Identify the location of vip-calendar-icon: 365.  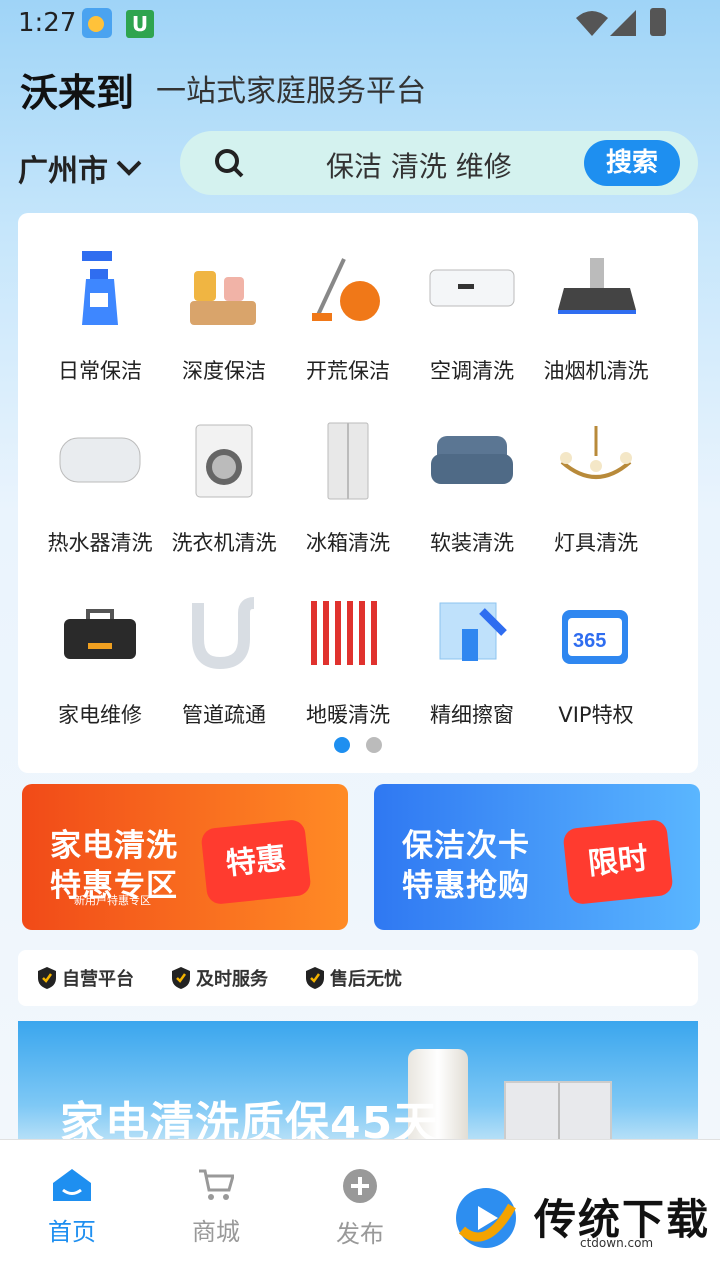
(596, 633).